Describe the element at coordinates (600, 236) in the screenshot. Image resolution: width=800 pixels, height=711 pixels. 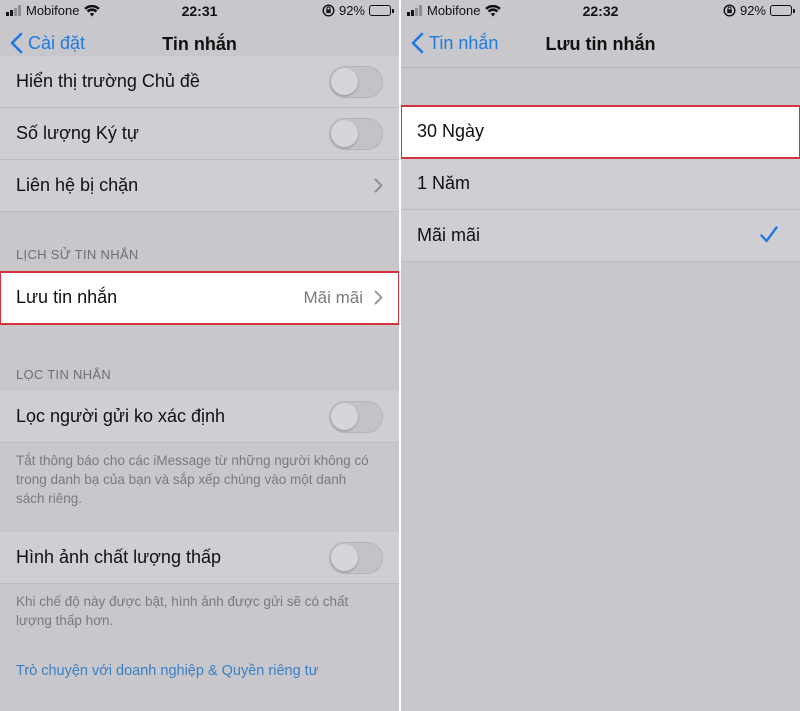
I see `option-forever: Mãi mãi` at that location.